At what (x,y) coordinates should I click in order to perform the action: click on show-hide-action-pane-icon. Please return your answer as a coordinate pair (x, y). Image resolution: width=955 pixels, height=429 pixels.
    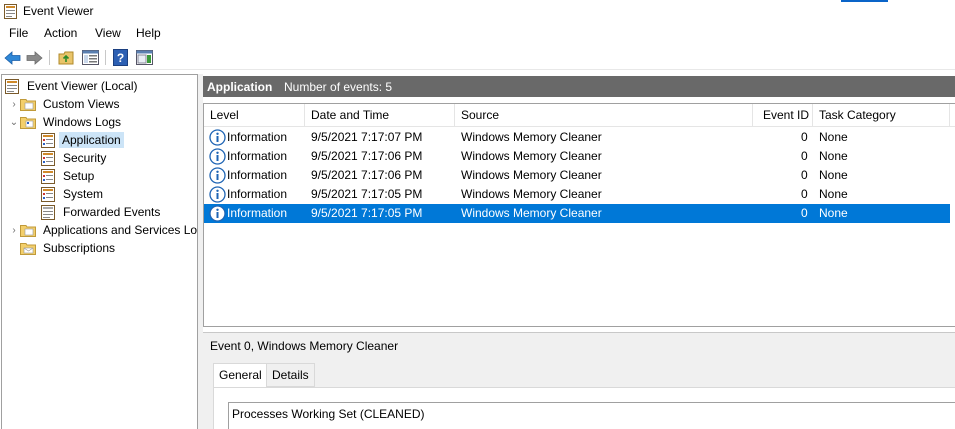
    Looking at the image, I should click on (144, 57).